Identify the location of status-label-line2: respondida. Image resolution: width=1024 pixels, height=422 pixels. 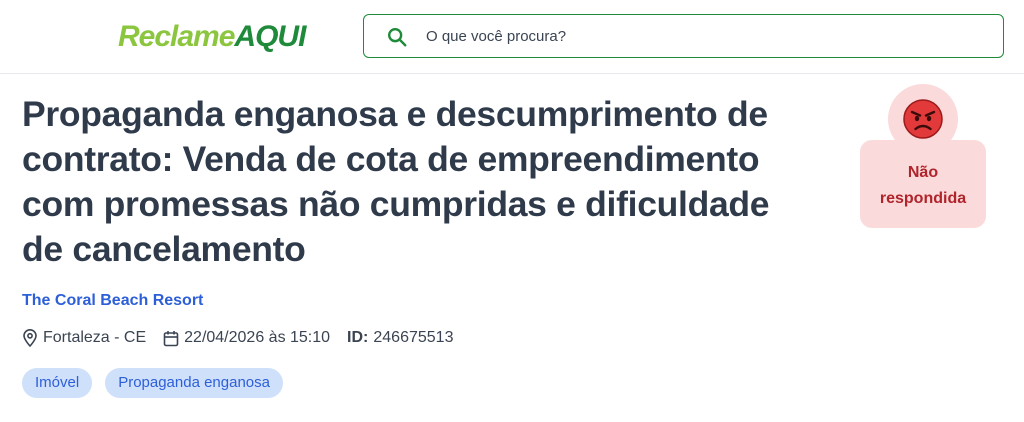
(923, 198).